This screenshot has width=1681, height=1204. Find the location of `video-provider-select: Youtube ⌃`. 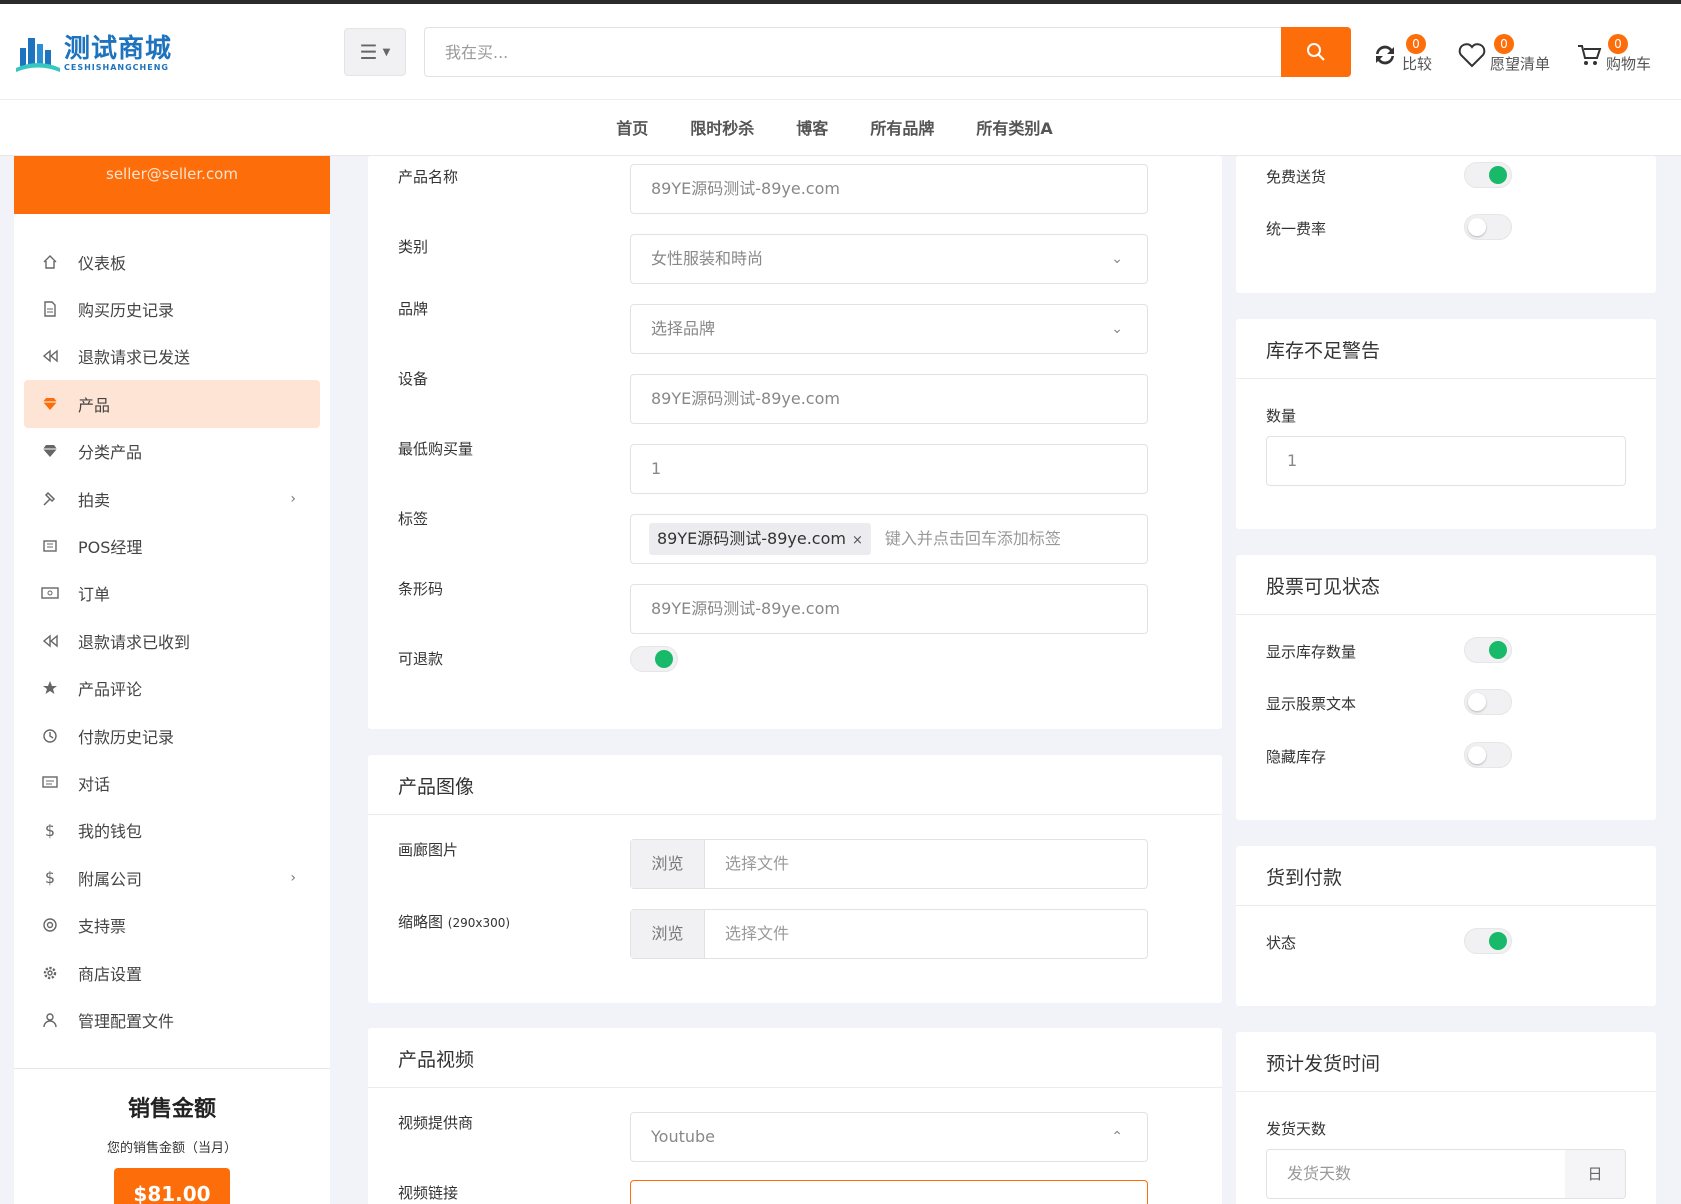

video-provider-select: Youtube ⌃ is located at coordinates (889, 1137).